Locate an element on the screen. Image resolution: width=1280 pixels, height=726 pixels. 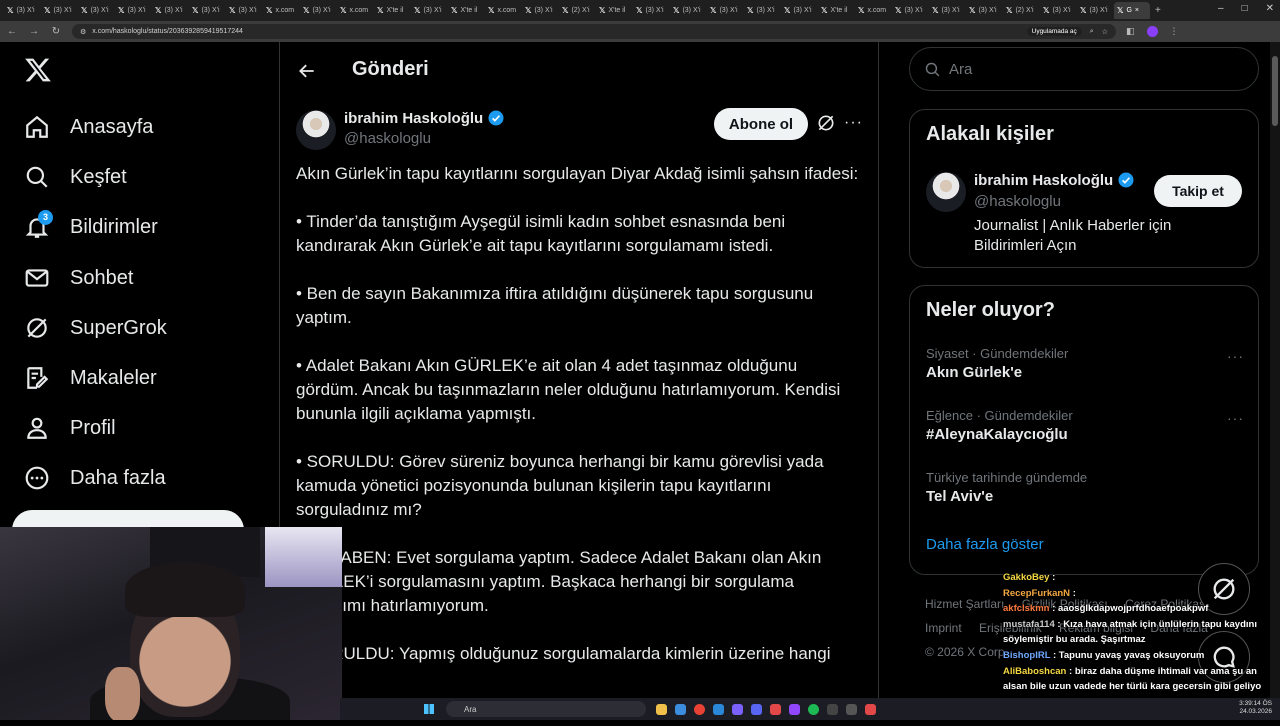
footer-link: Hizmet Şartları is located at coordinates (964, 604).